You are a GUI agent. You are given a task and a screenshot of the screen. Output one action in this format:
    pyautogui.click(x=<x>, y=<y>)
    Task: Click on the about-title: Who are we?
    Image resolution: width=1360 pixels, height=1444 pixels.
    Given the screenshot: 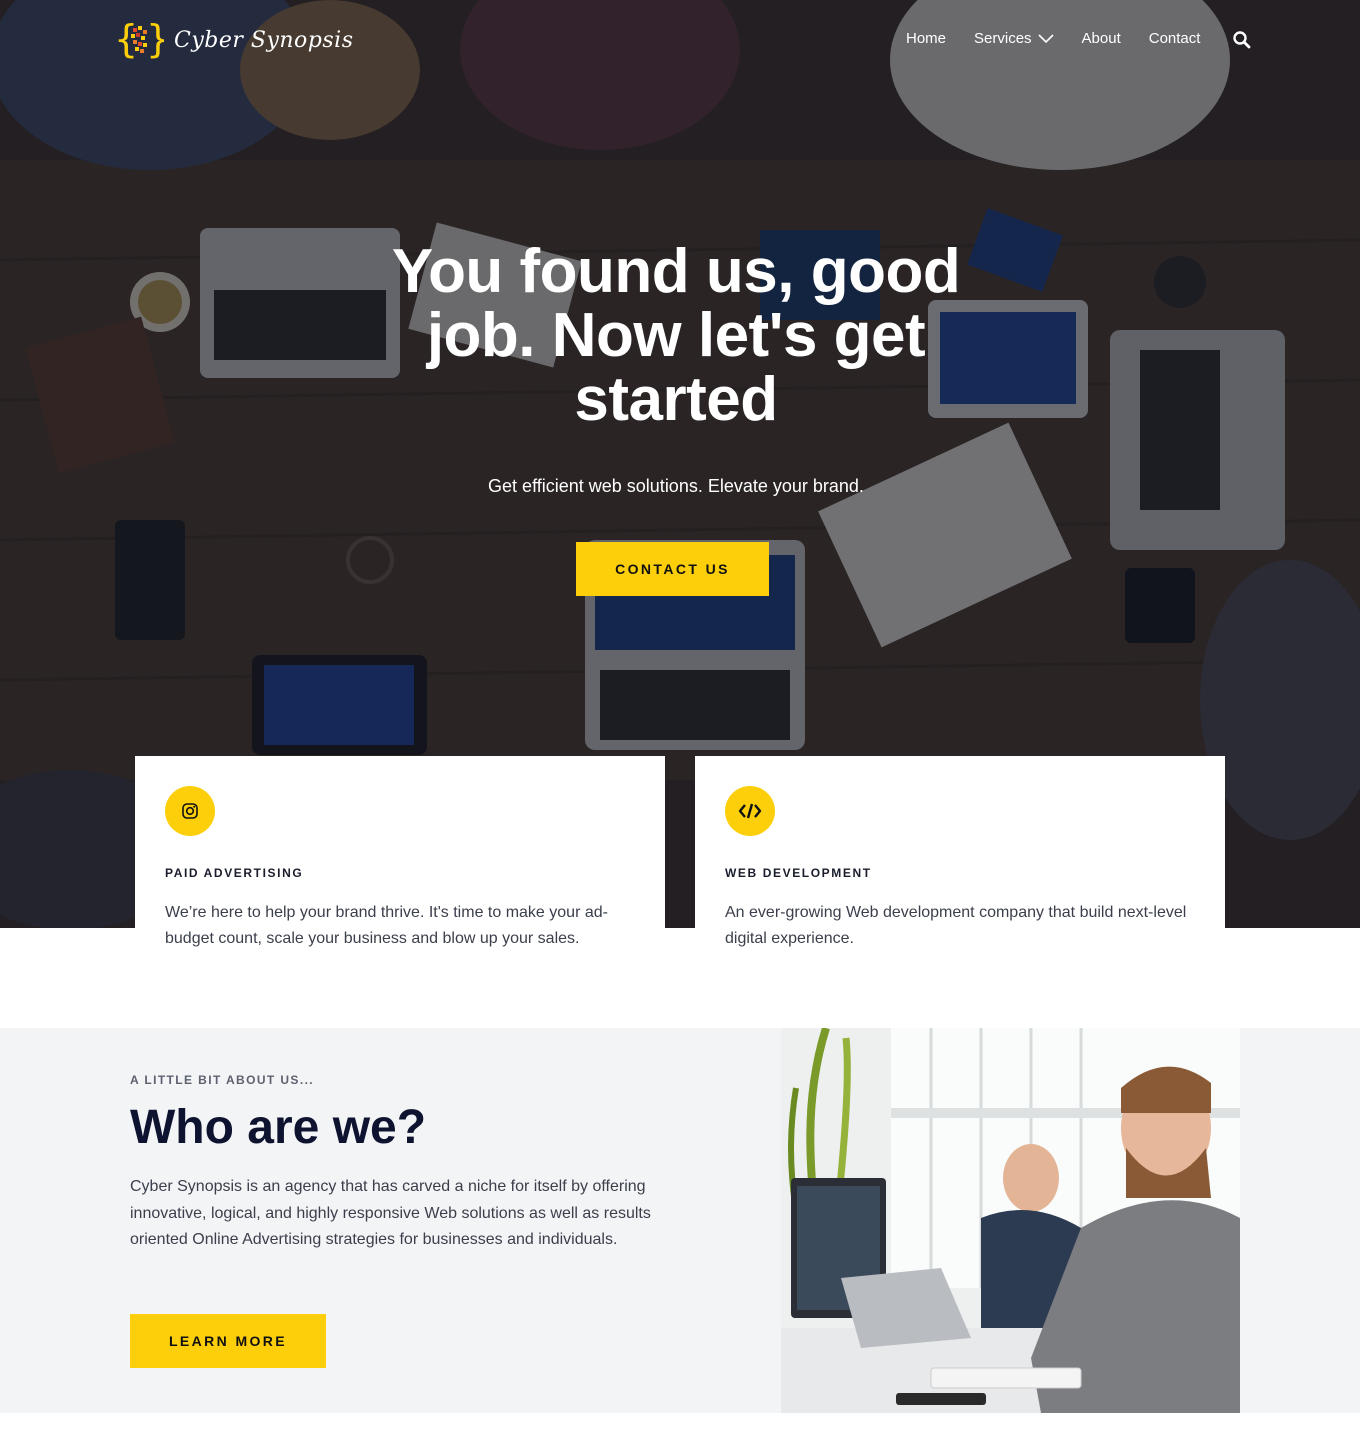 What is the action you would take?
    pyautogui.click(x=278, y=1127)
    